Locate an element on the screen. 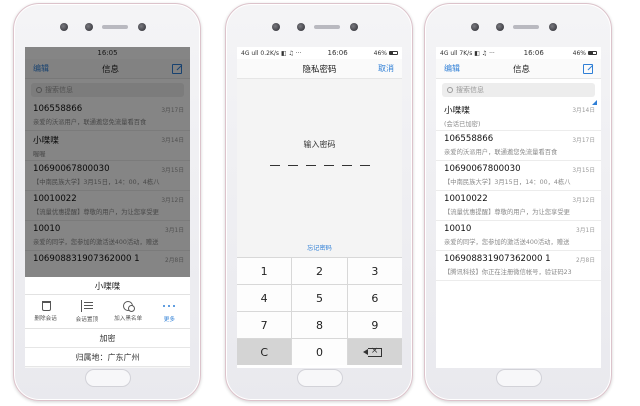 The image size is (640, 406). status-bar: 4G ull 7K/s ◧ ♫ ··· 16:06 46% is located at coordinates (518, 53).